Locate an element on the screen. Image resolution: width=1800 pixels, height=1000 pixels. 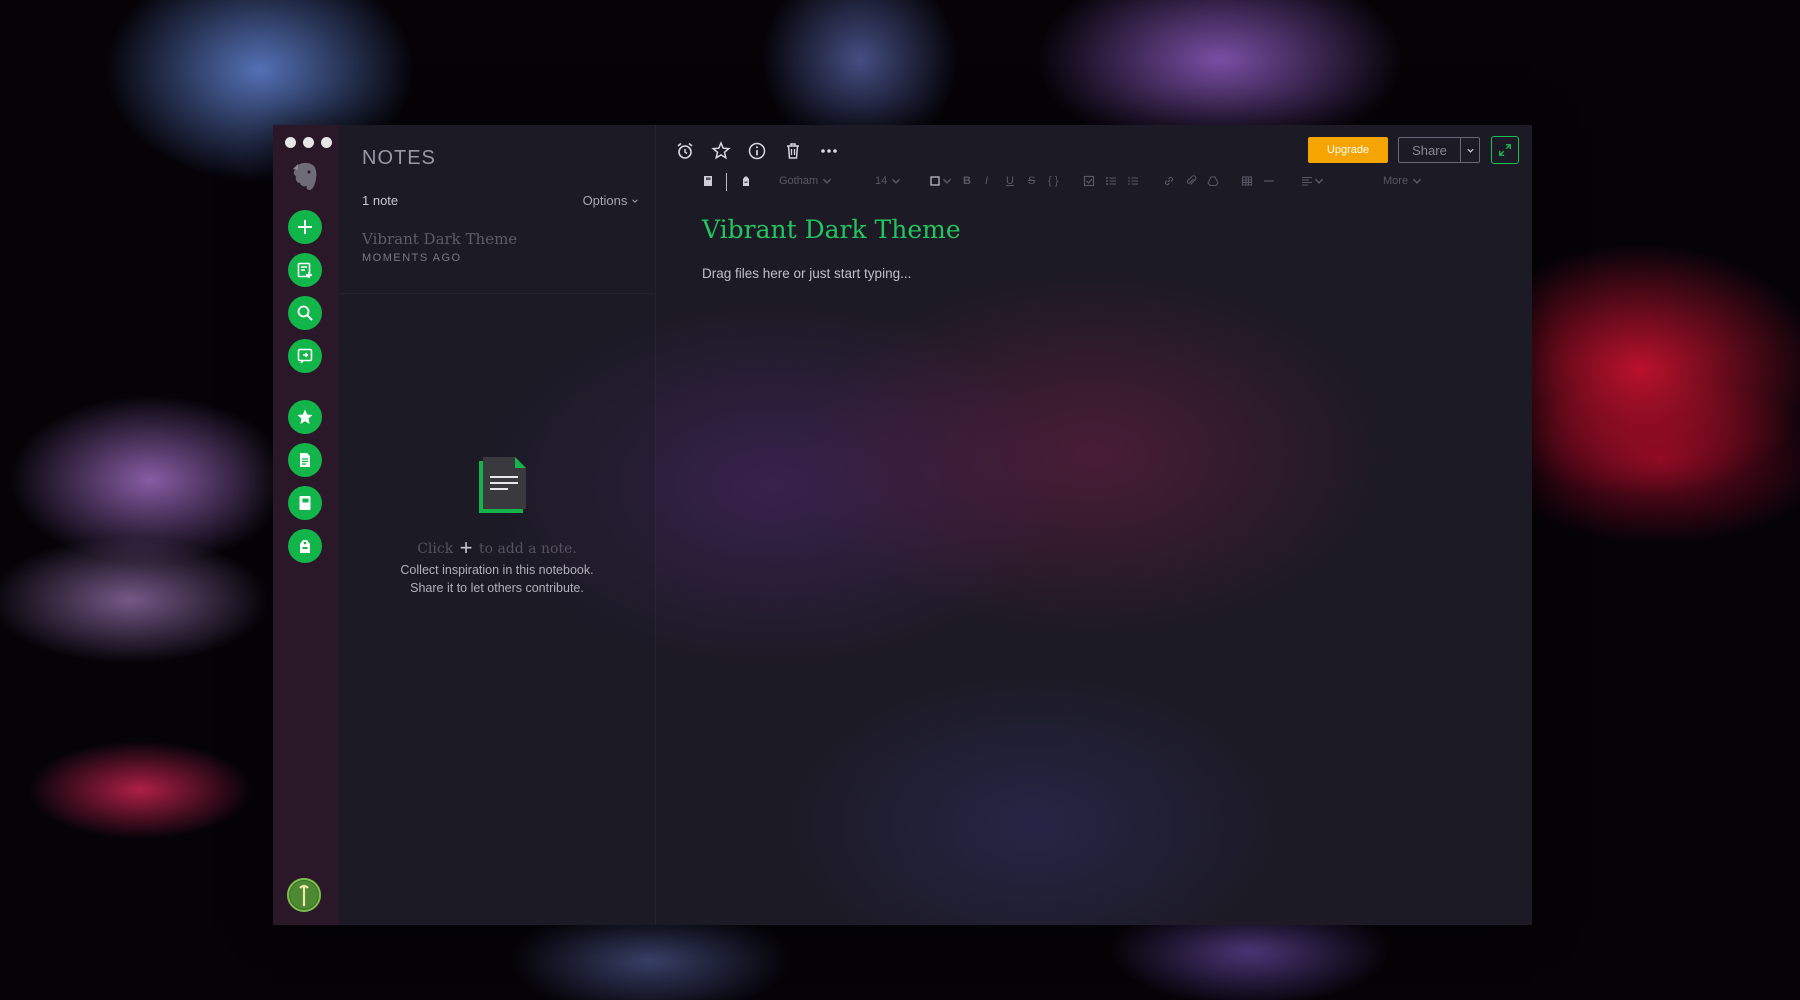
link-button is located at coordinates (1169, 181).